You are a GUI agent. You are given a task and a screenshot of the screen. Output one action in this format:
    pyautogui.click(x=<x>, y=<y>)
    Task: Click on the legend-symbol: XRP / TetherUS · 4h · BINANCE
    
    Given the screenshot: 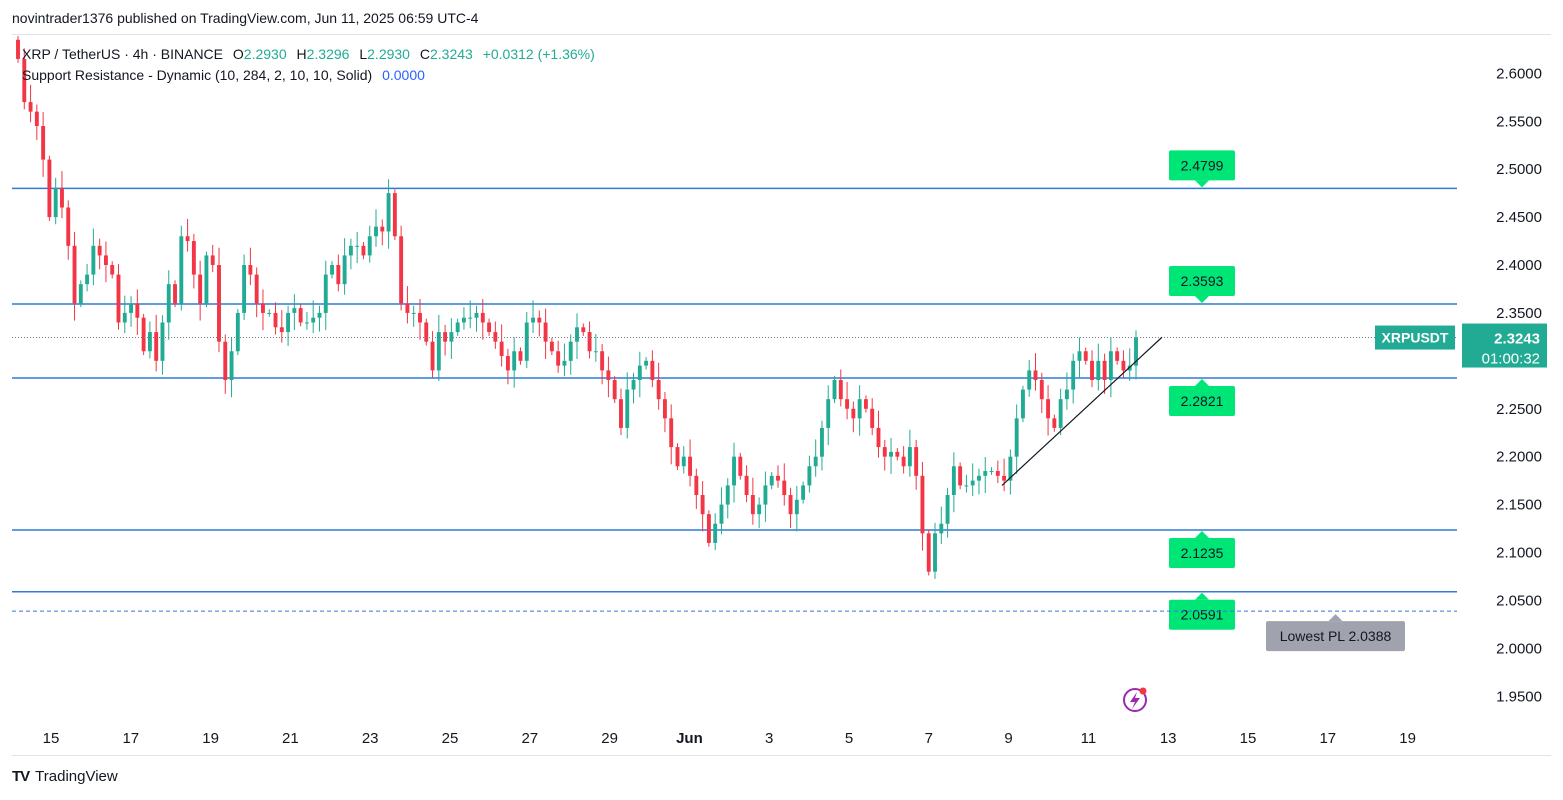 What is the action you would take?
    pyautogui.click(x=122, y=54)
    